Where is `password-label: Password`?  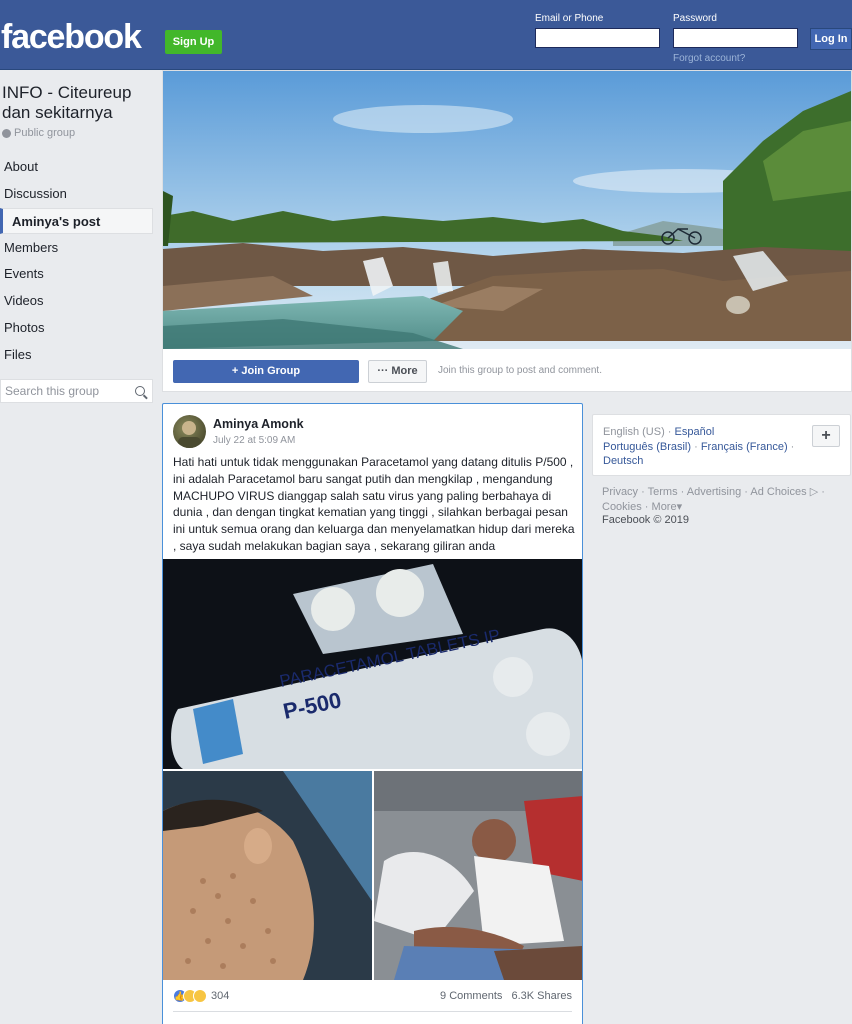
password-label: Password is located at coordinates (695, 18).